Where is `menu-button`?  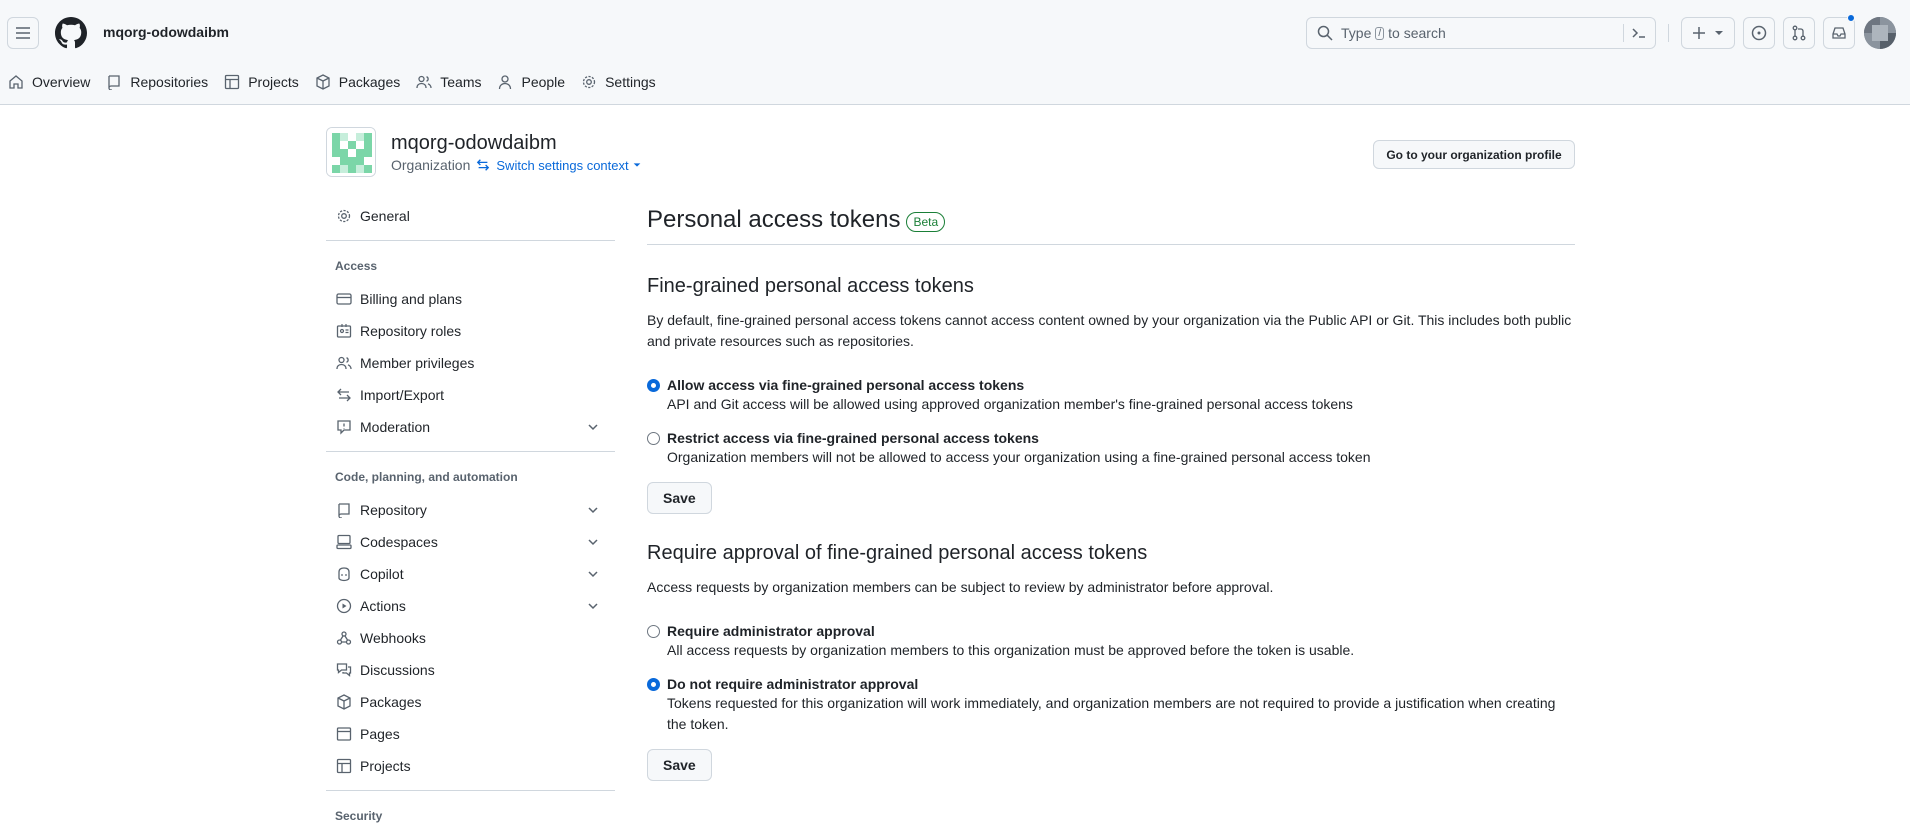 menu-button is located at coordinates (23, 33).